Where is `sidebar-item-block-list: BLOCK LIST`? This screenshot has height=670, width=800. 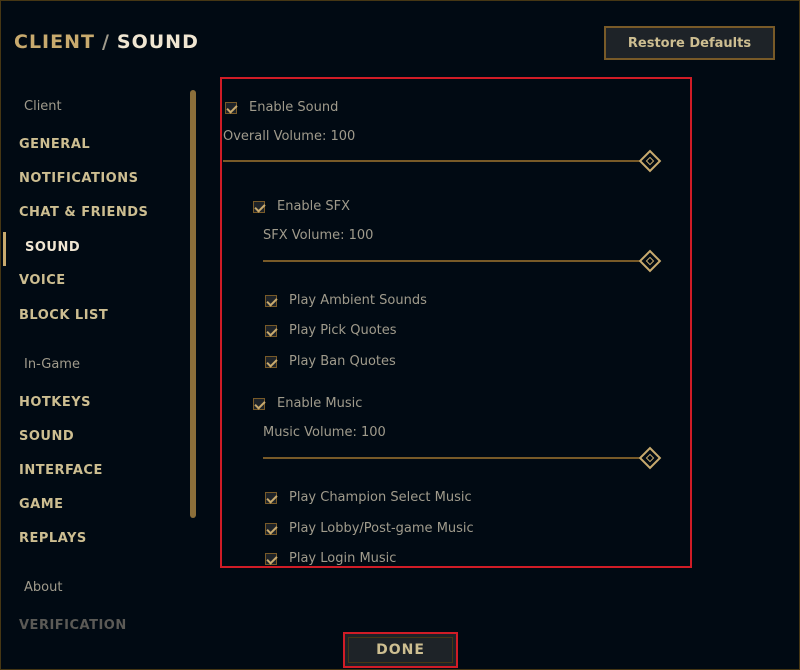 sidebar-item-block-list: BLOCK LIST is located at coordinates (63, 315).